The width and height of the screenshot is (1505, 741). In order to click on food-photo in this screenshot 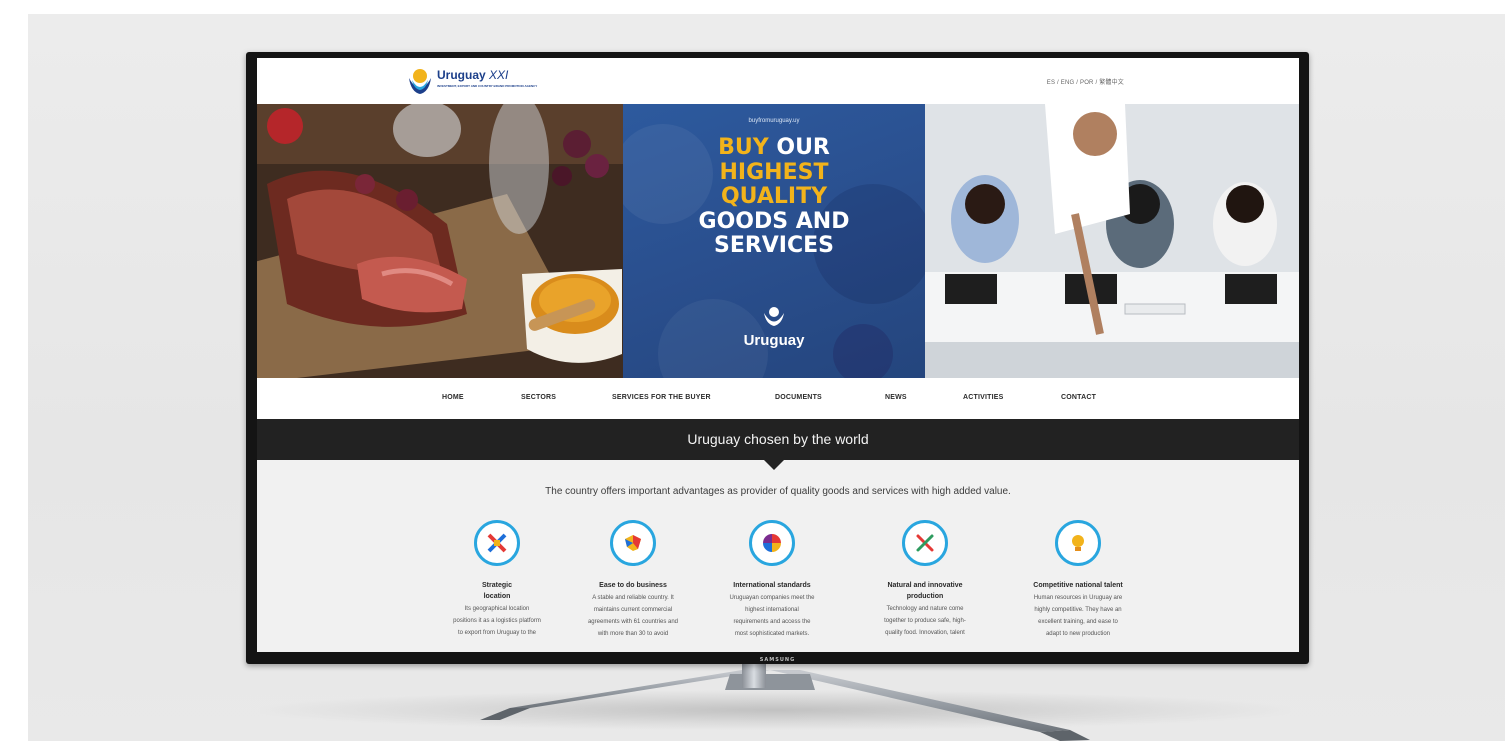, I will do `click(440, 241)`.